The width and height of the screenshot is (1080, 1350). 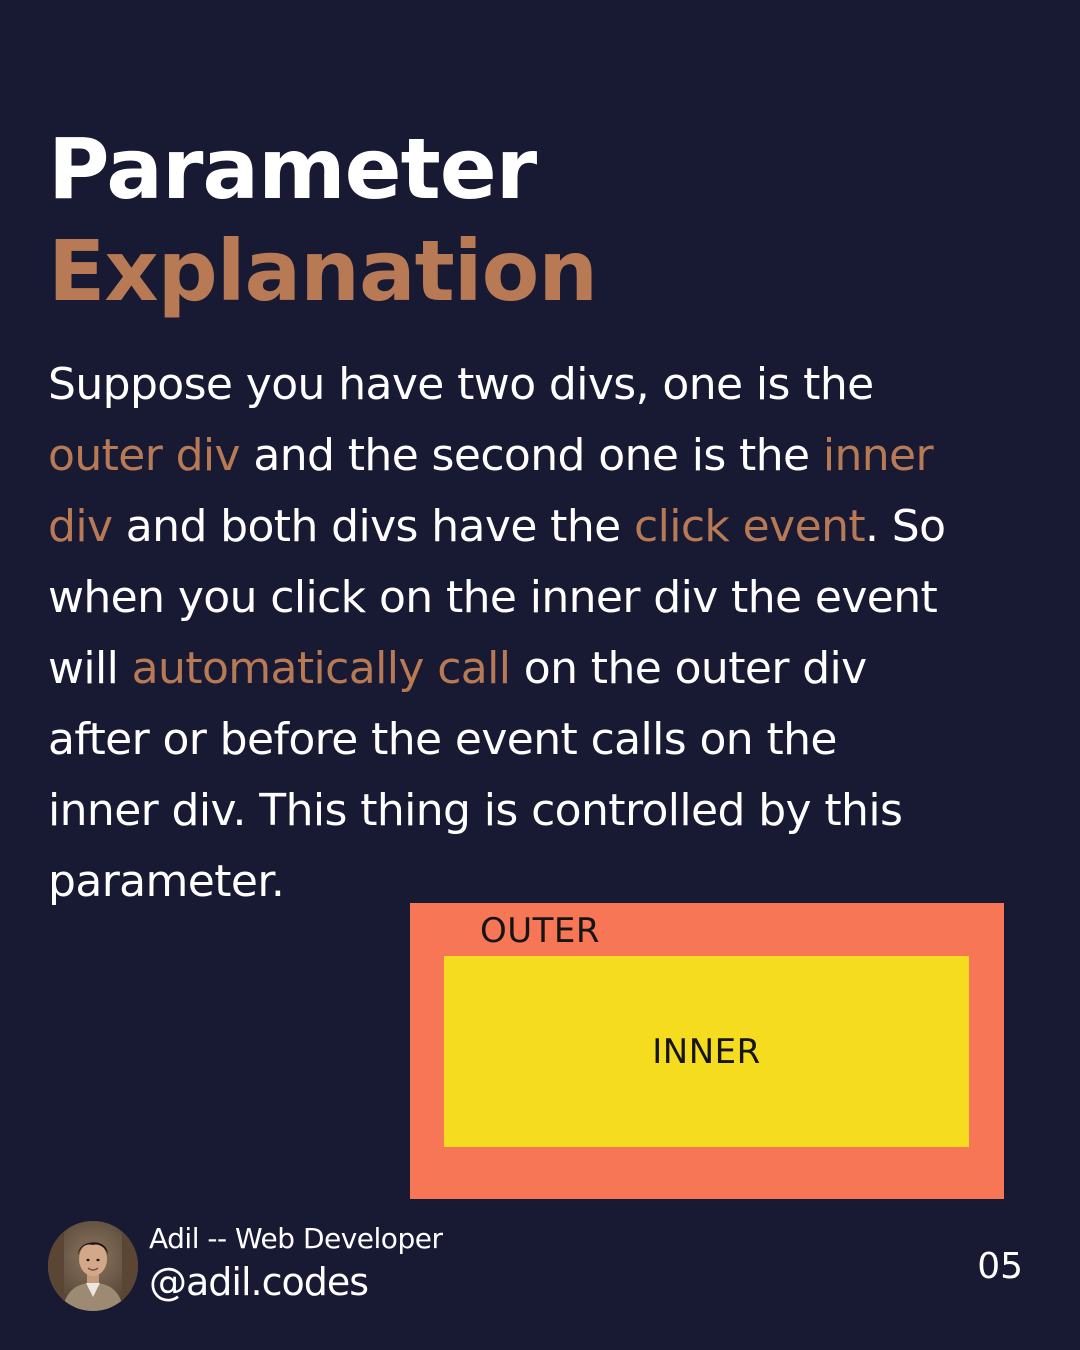 What do you see at coordinates (540, 931) in the screenshot?
I see `outer-label: OUTER` at bounding box center [540, 931].